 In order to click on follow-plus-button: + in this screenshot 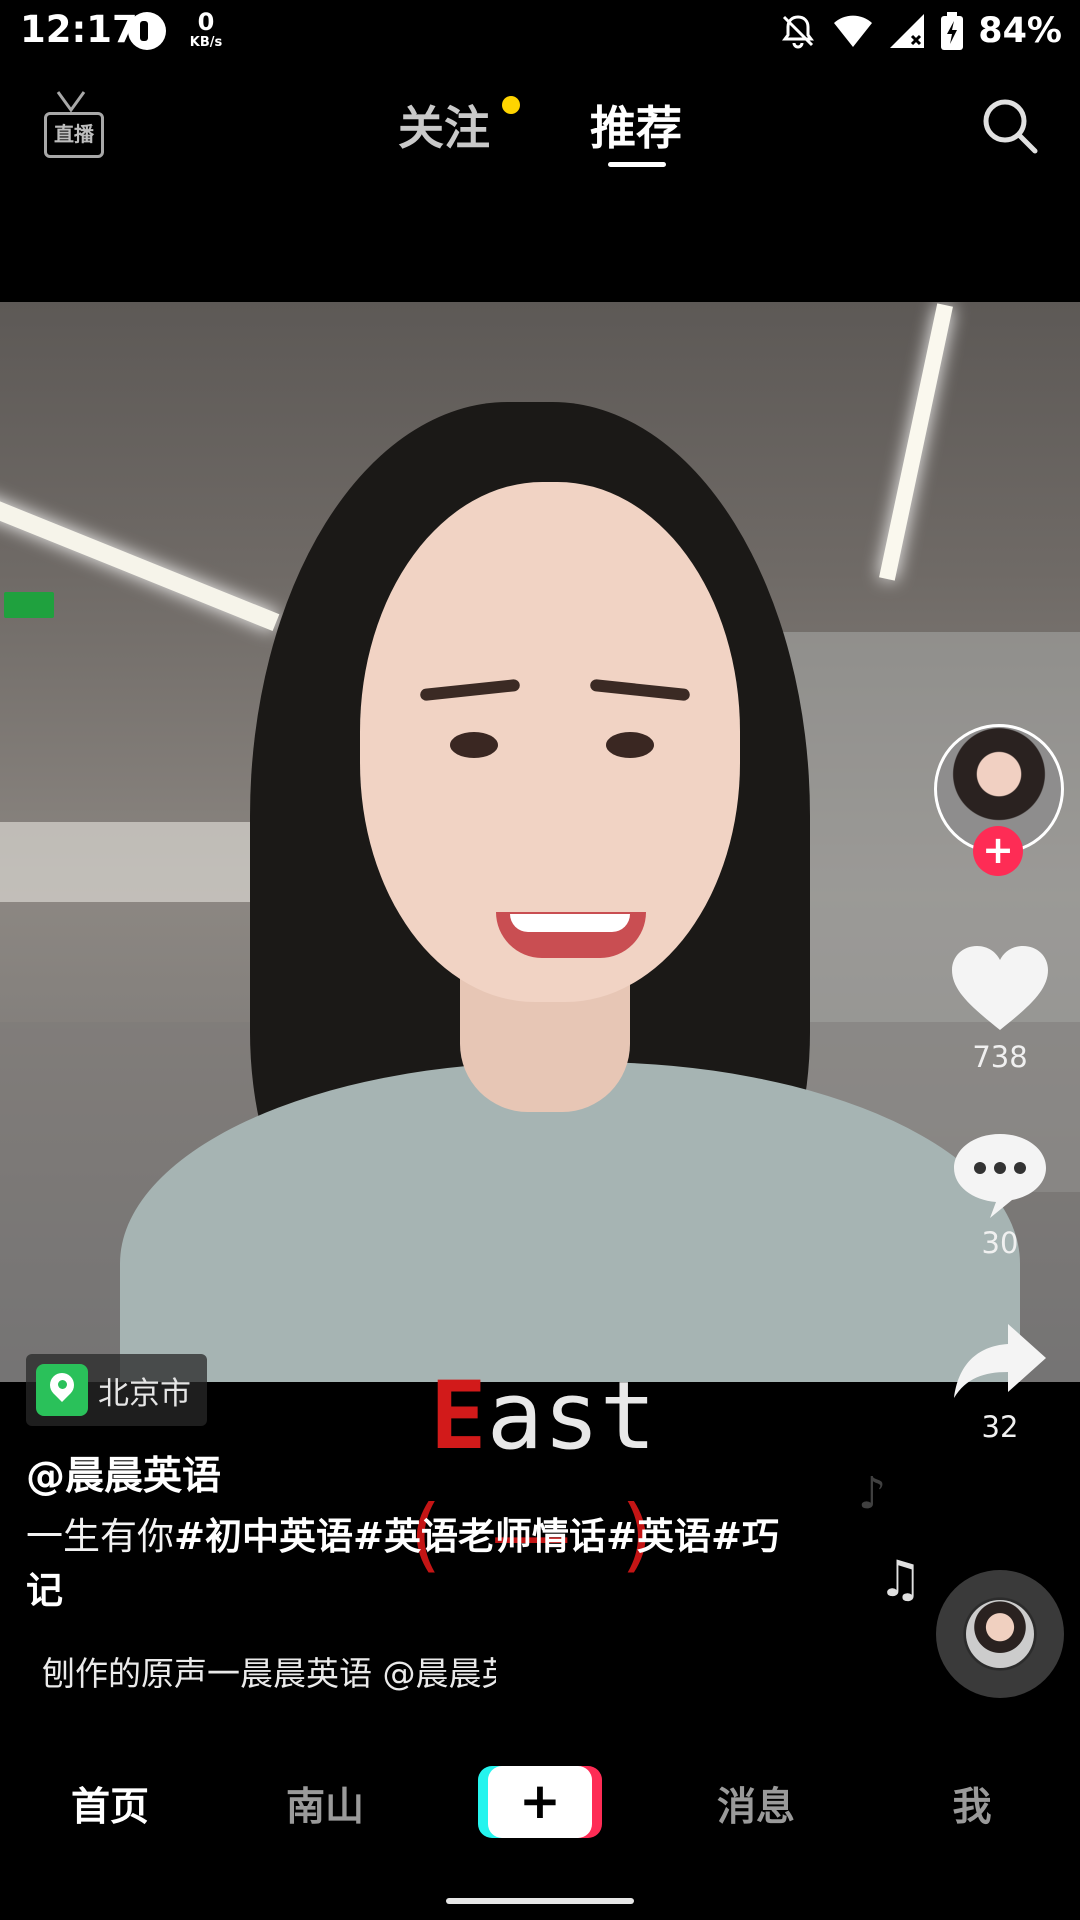, I will do `click(998, 851)`.